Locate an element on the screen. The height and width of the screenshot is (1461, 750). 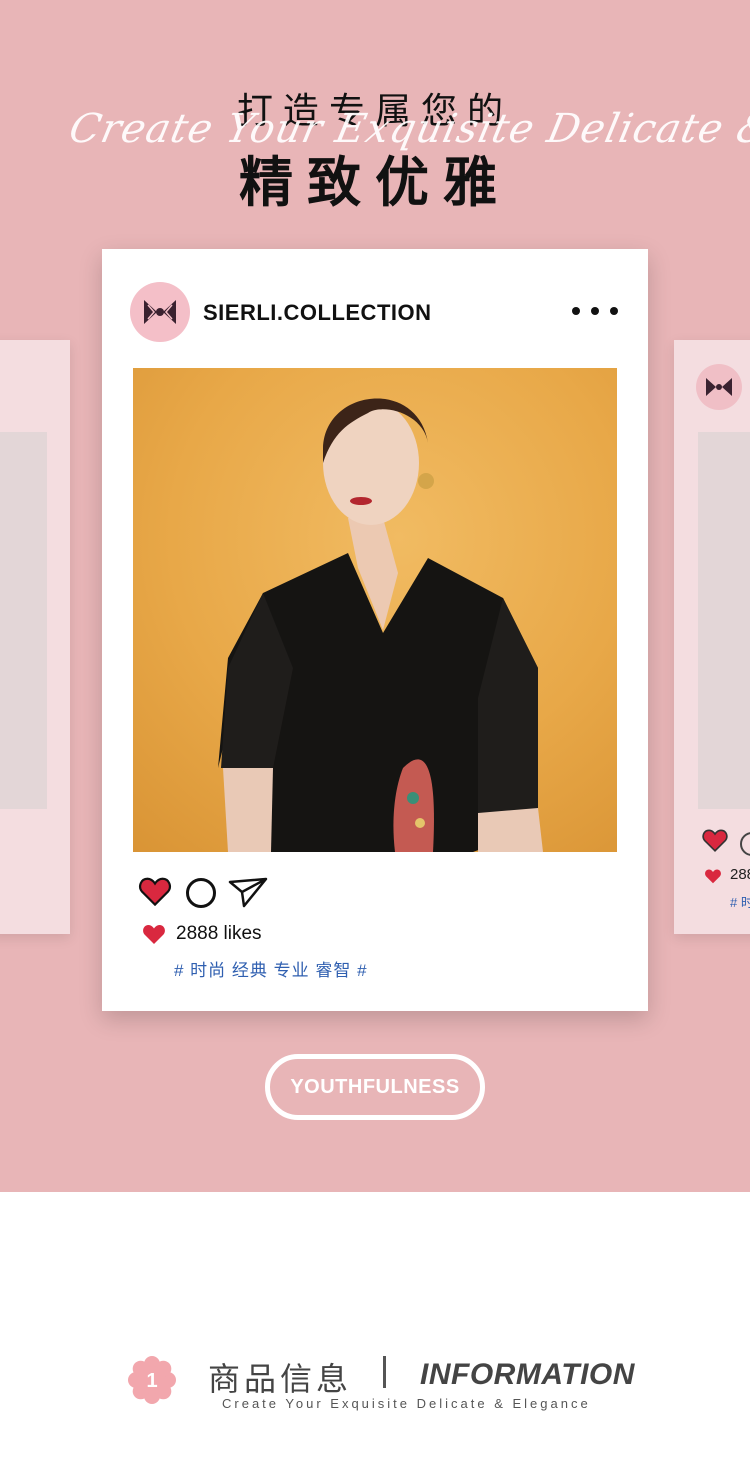
likes-count: 2888 likes is located at coordinates (219, 934).